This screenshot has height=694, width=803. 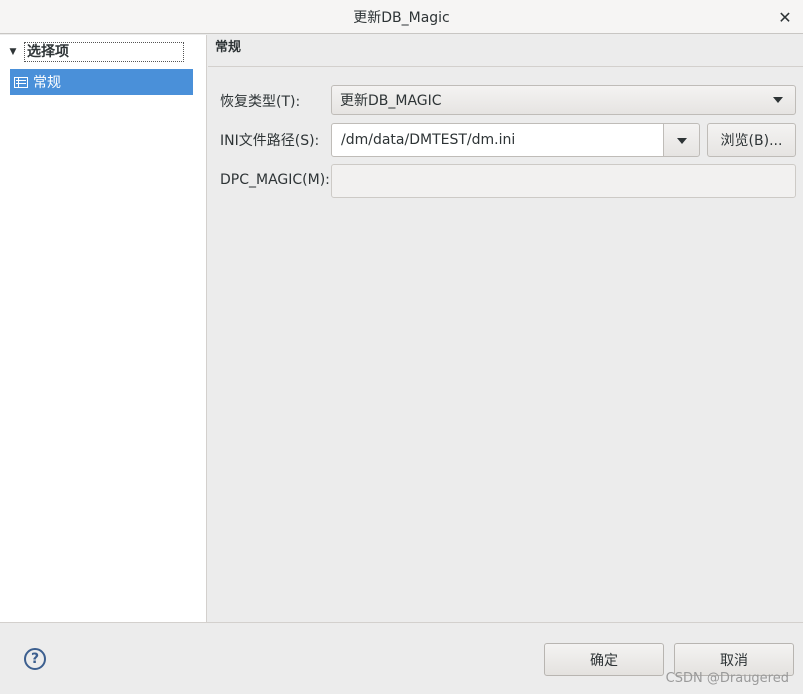 What do you see at coordinates (104, 52) in the screenshot?
I see `tree-root-label: 选择项` at bounding box center [104, 52].